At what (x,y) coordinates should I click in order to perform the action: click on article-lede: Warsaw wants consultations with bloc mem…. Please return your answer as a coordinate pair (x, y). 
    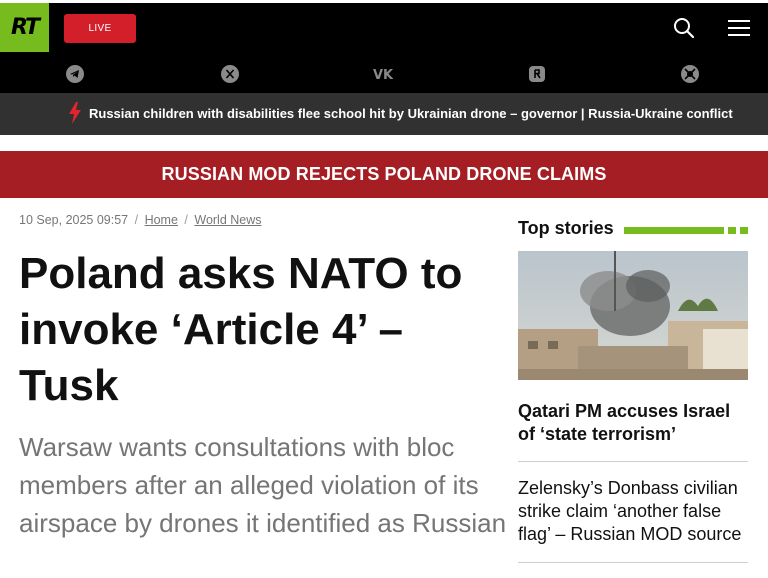
    Looking at the image, I should click on (263, 485).